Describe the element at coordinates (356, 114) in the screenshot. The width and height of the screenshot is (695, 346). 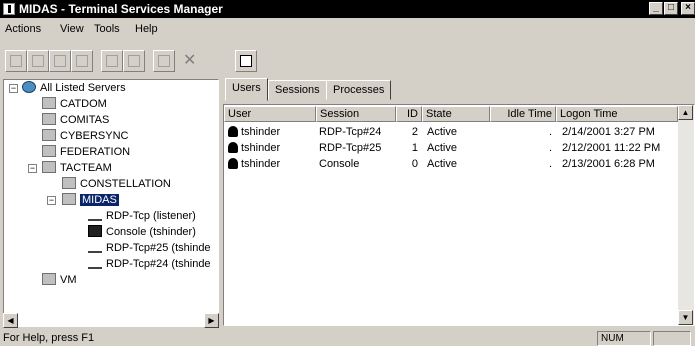
I see `column-header-session: Session` at that location.